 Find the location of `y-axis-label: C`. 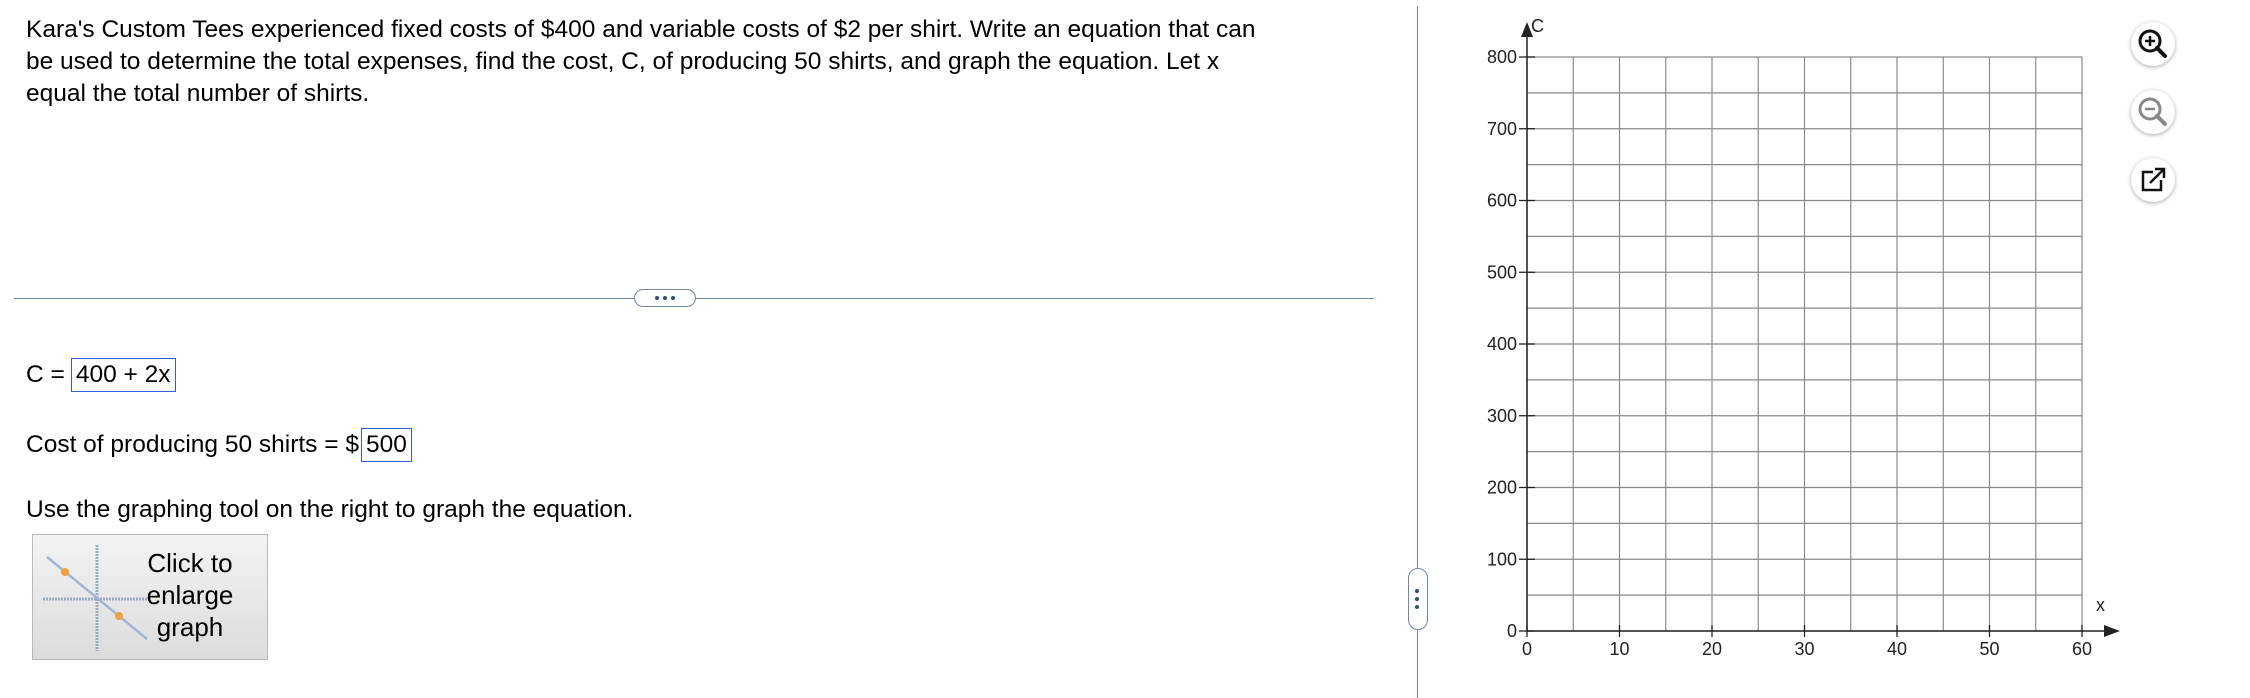

y-axis-label: C is located at coordinates (1537, 26).